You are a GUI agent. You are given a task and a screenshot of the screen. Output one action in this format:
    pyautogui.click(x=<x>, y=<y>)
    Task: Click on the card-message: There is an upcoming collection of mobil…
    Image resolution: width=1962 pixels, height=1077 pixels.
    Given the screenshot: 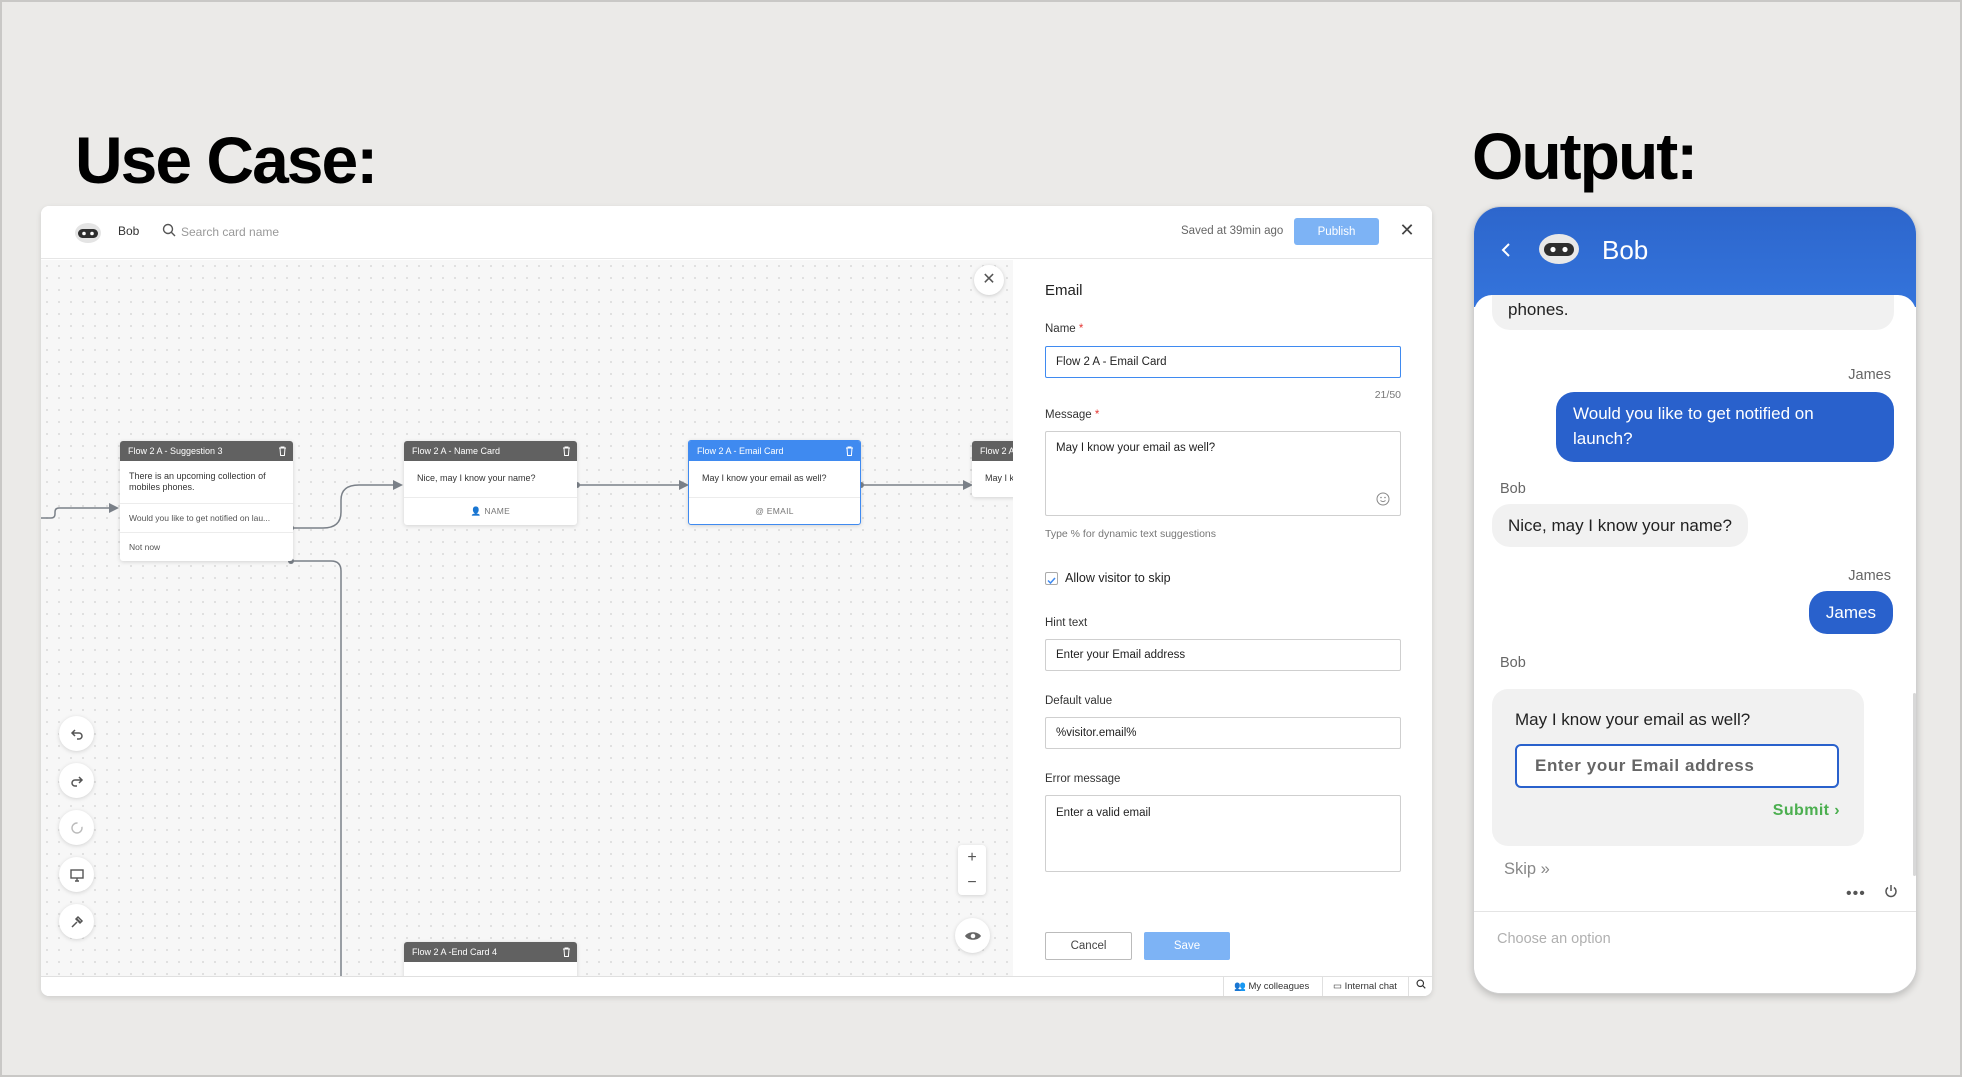 What is the action you would take?
    pyautogui.click(x=197, y=481)
    